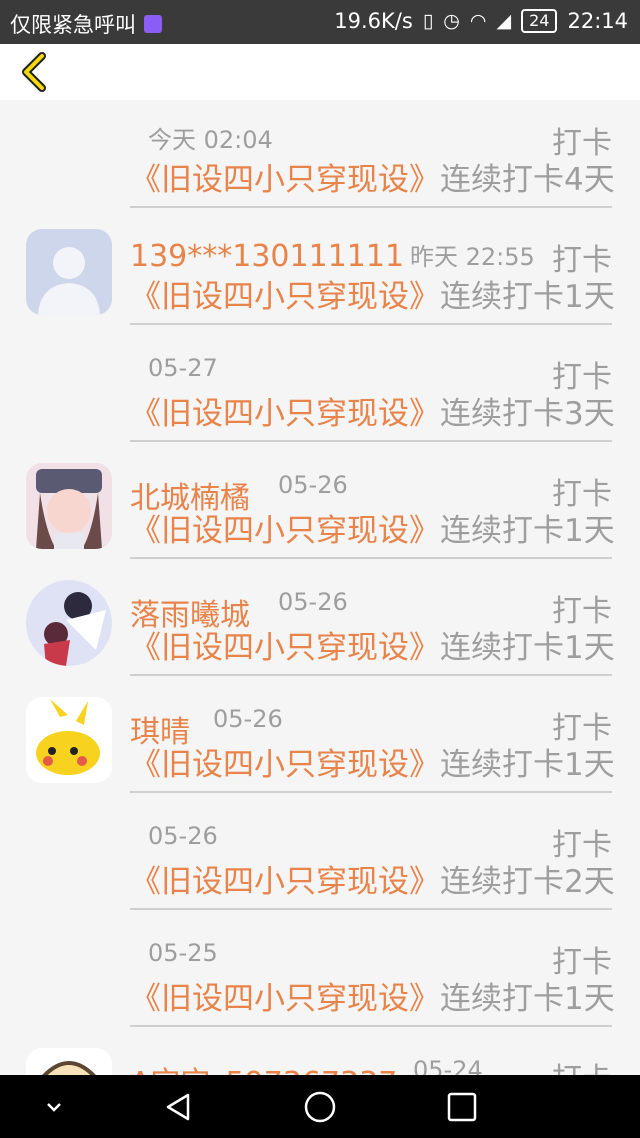  What do you see at coordinates (320, 1055) in the screenshot?
I see `list-item: A宝宝_597367337 05-24 打卡` at bounding box center [320, 1055].